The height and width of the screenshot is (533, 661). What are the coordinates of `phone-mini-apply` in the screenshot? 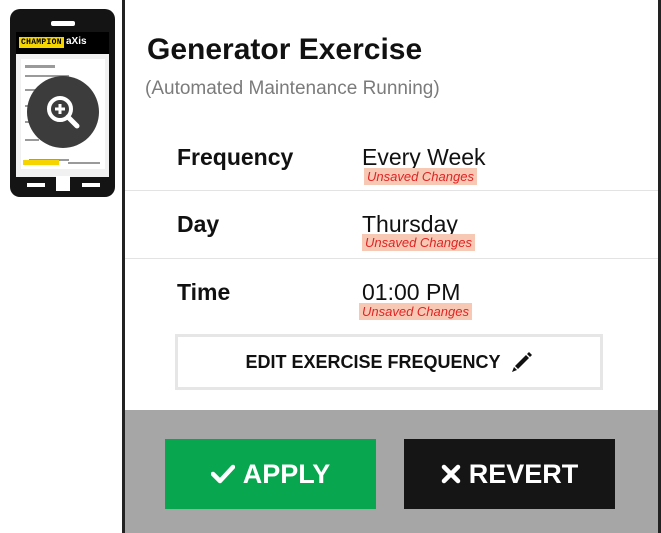 It's located at (41, 162).